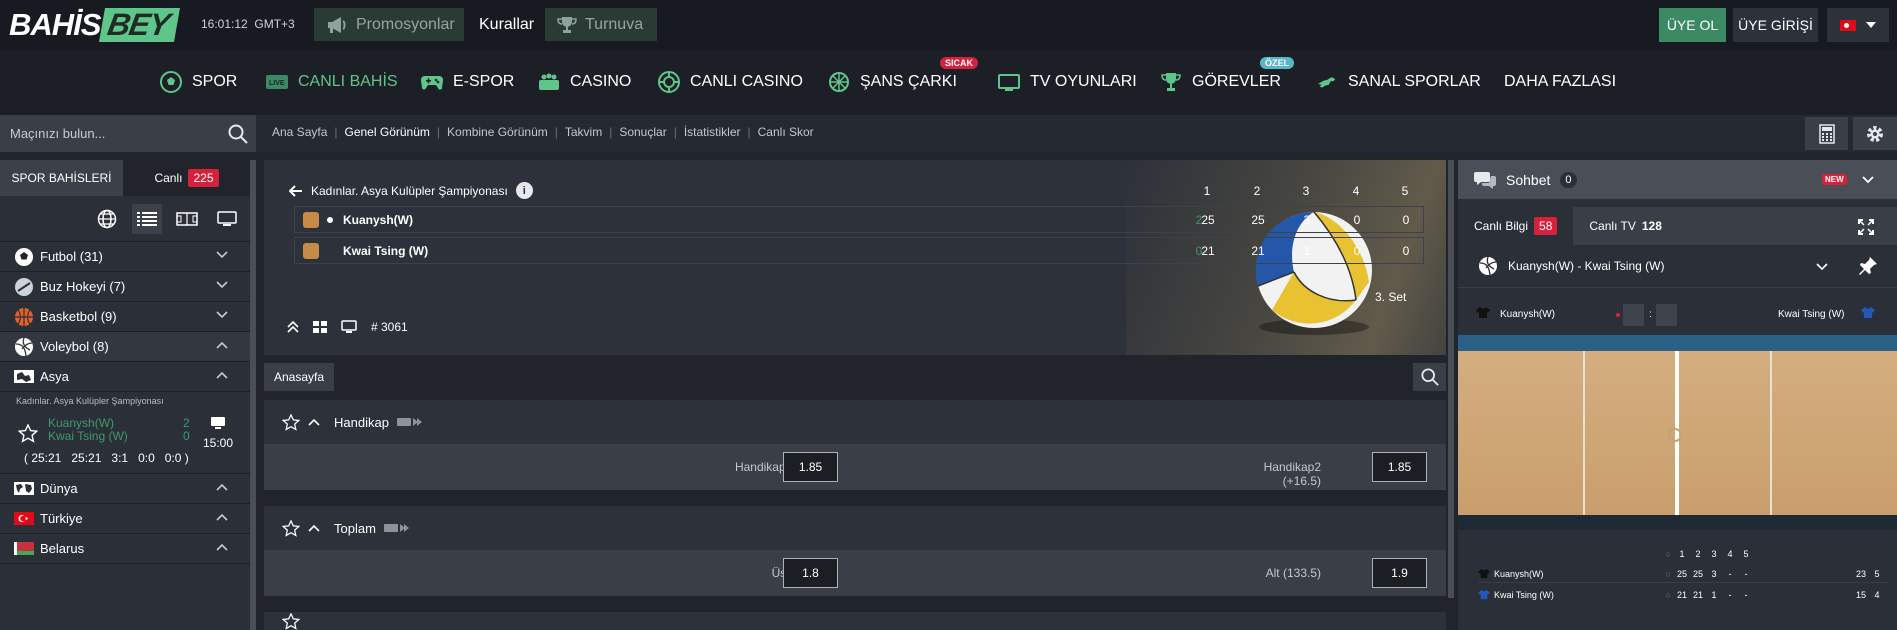 This screenshot has width=1897, height=630. What do you see at coordinates (1692, 25) in the screenshot?
I see `register-button: ÜYE OL` at bounding box center [1692, 25].